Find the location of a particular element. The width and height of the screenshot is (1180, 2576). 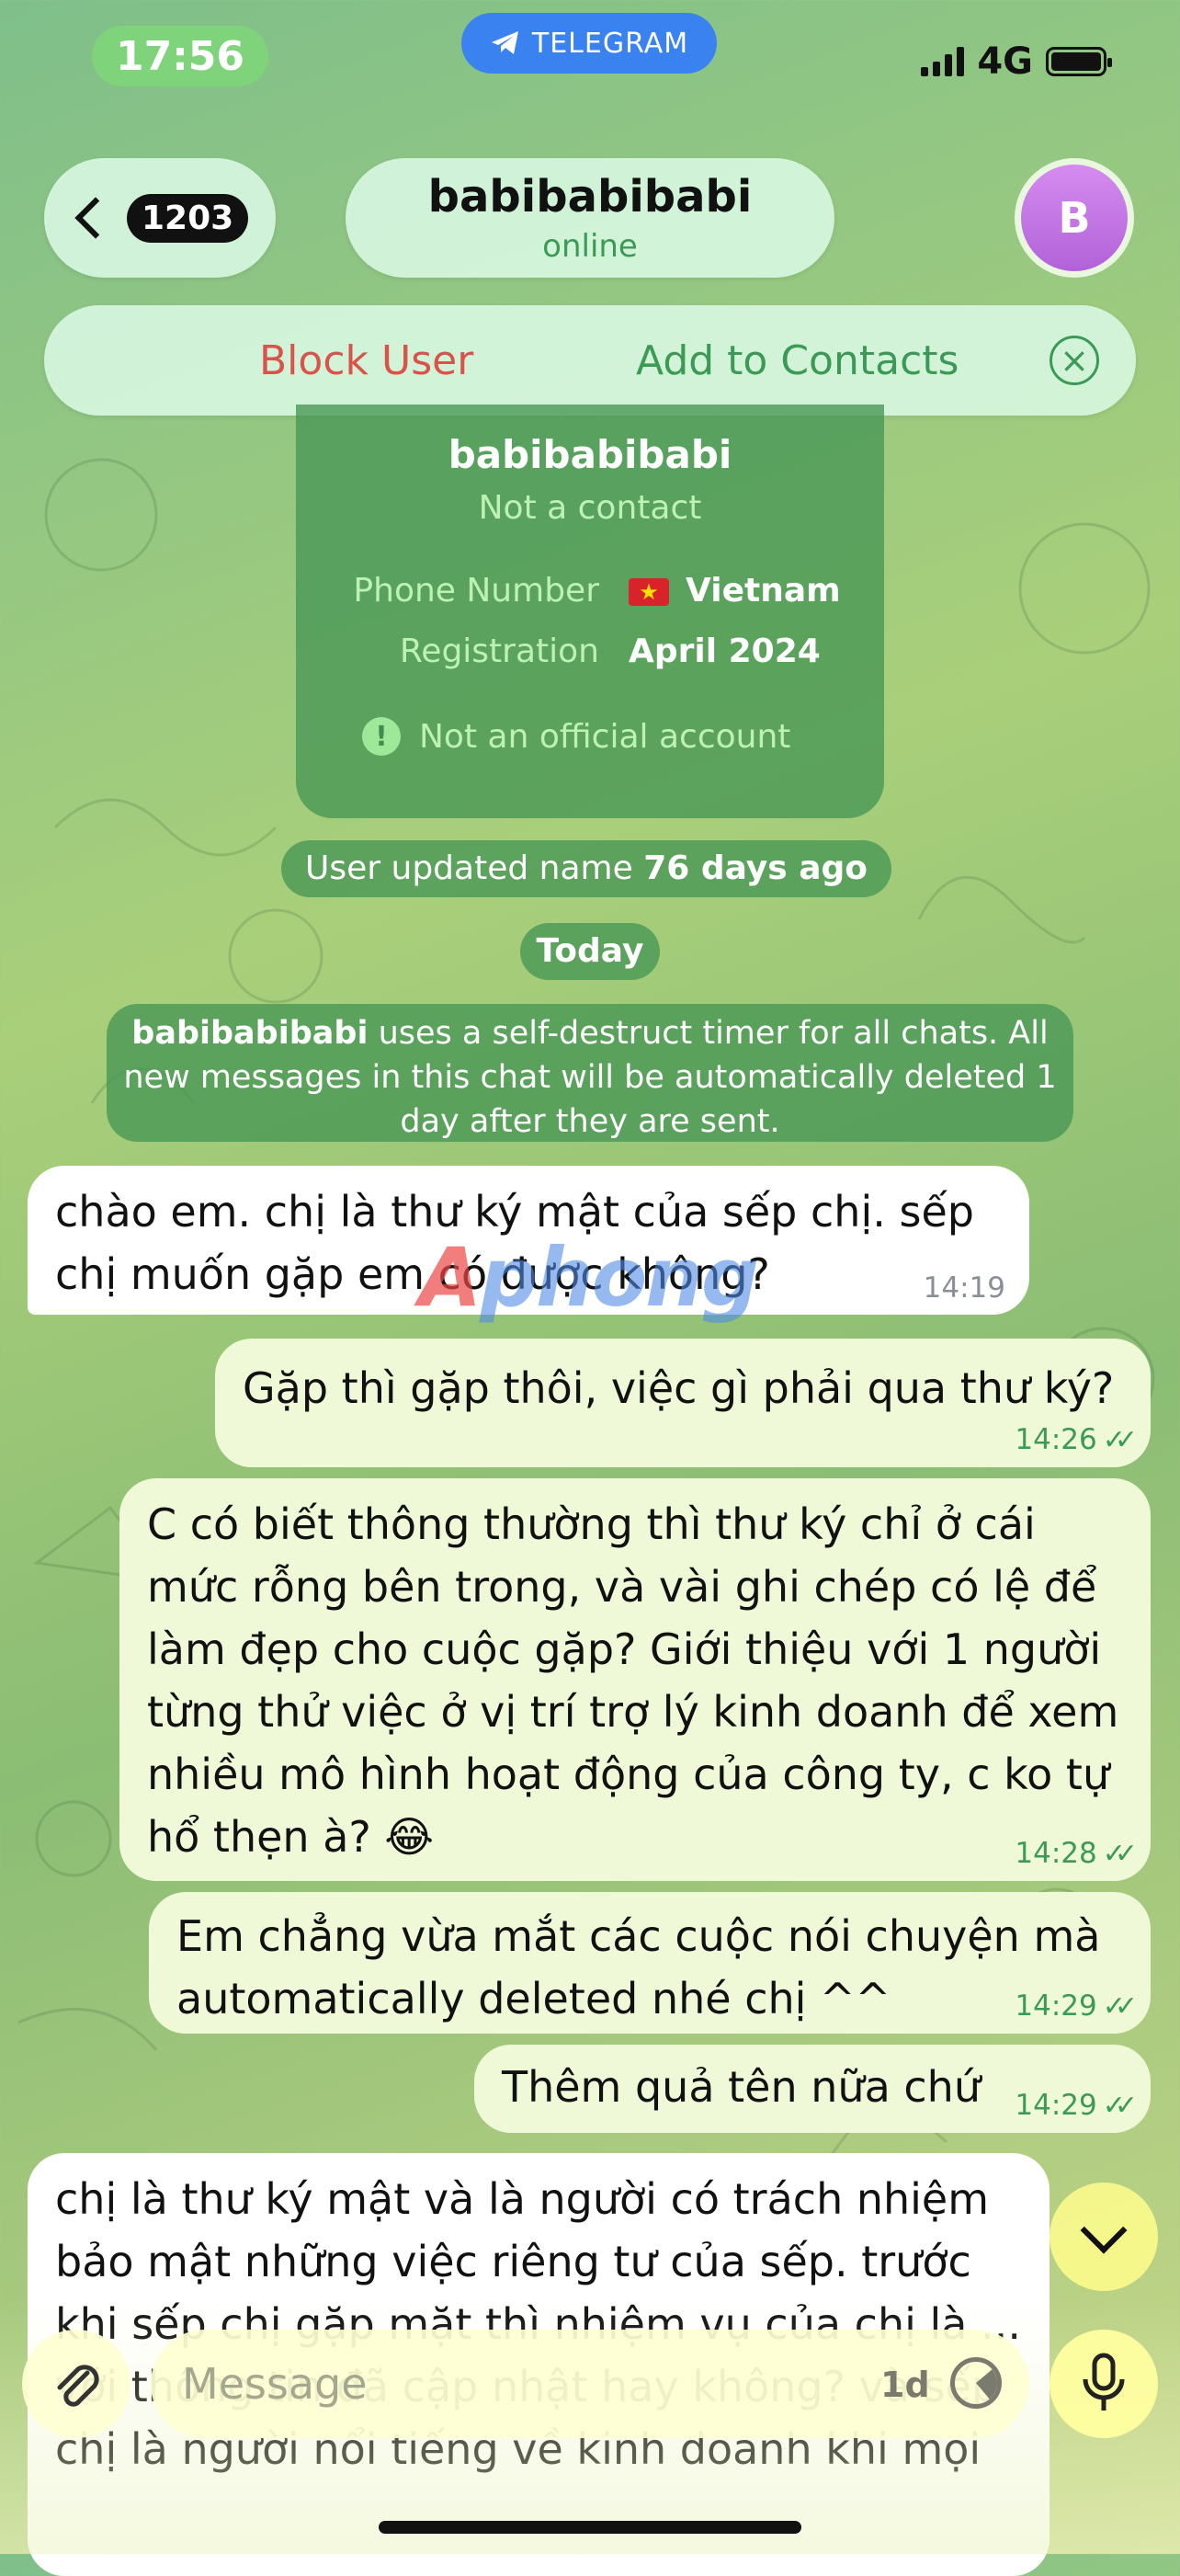

registration-label: Registration is located at coordinates (499, 651).